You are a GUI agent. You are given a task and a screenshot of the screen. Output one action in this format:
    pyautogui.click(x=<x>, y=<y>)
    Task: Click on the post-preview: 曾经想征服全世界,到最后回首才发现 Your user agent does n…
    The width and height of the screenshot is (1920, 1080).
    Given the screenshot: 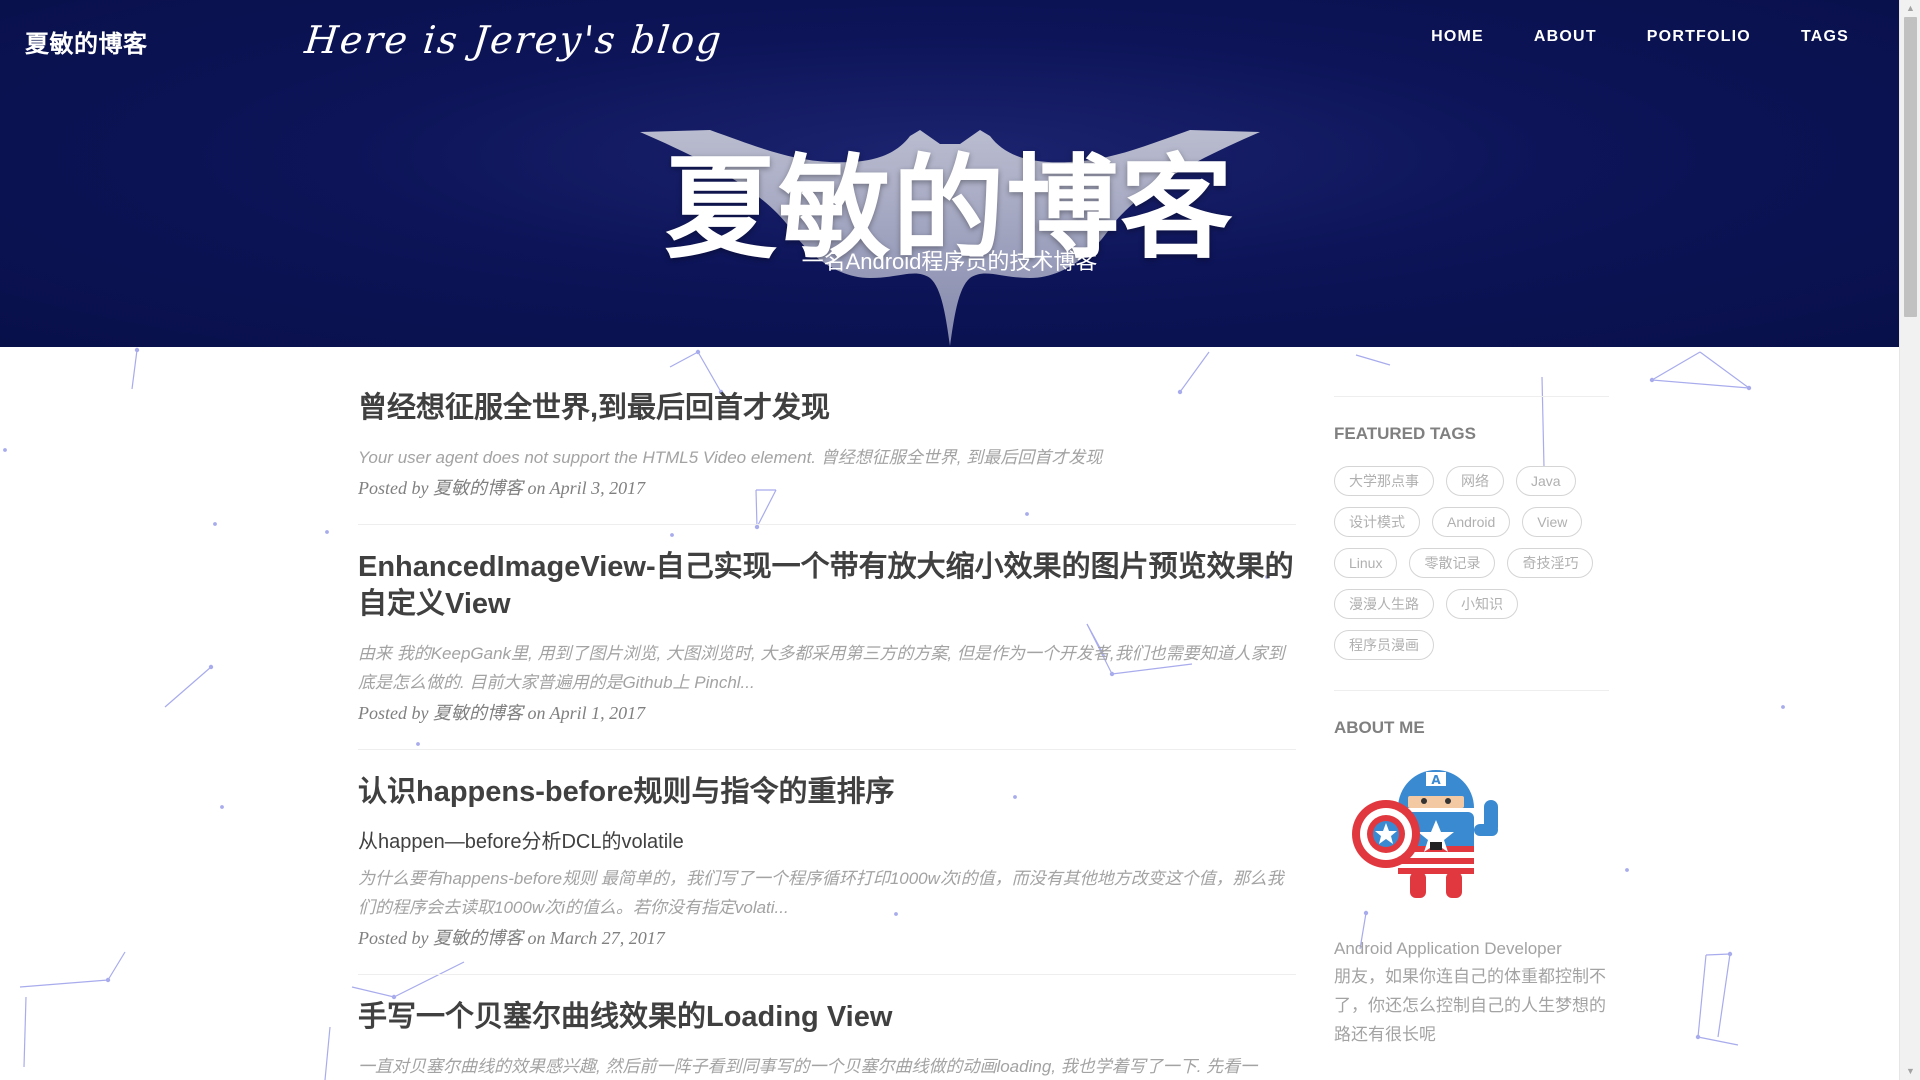 What is the action you would take?
    pyautogui.click(x=827, y=457)
    